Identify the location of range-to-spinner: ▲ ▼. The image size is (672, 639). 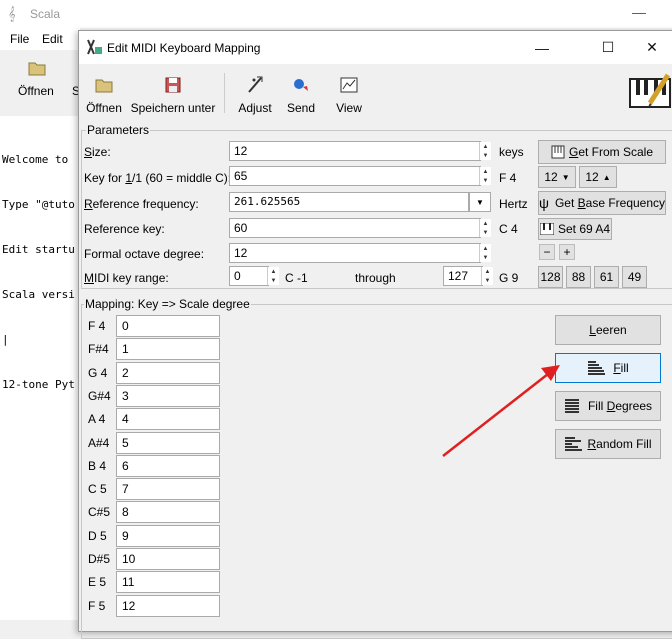
(487, 276).